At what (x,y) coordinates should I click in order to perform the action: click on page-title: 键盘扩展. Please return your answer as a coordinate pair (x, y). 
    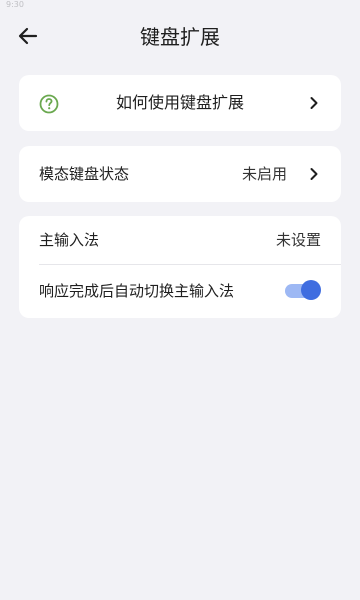
    Looking at the image, I should click on (180, 37).